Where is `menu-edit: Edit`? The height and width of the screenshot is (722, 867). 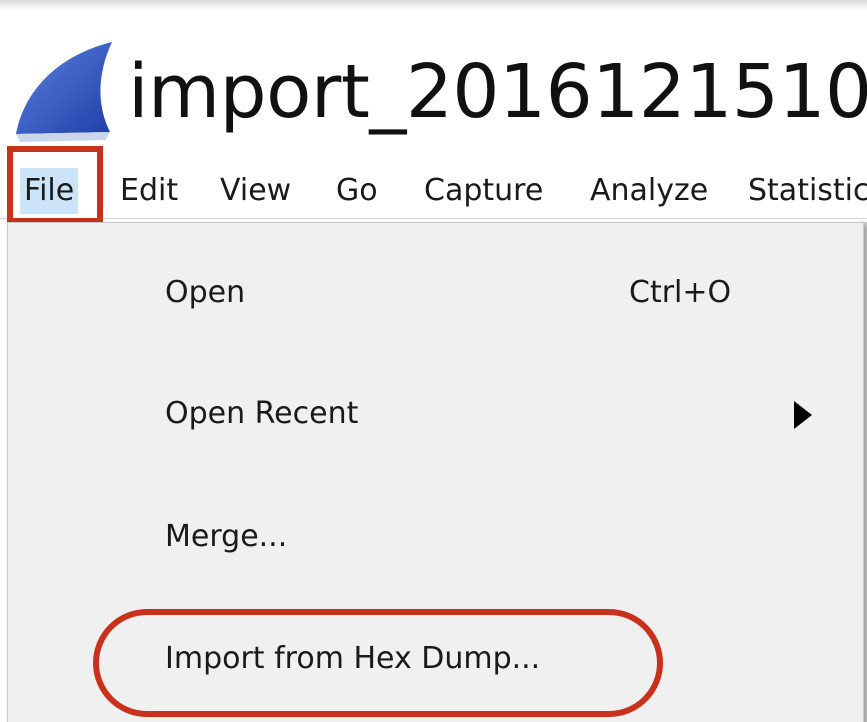 menu-edit: Edit is located at coordinates (149, 191).